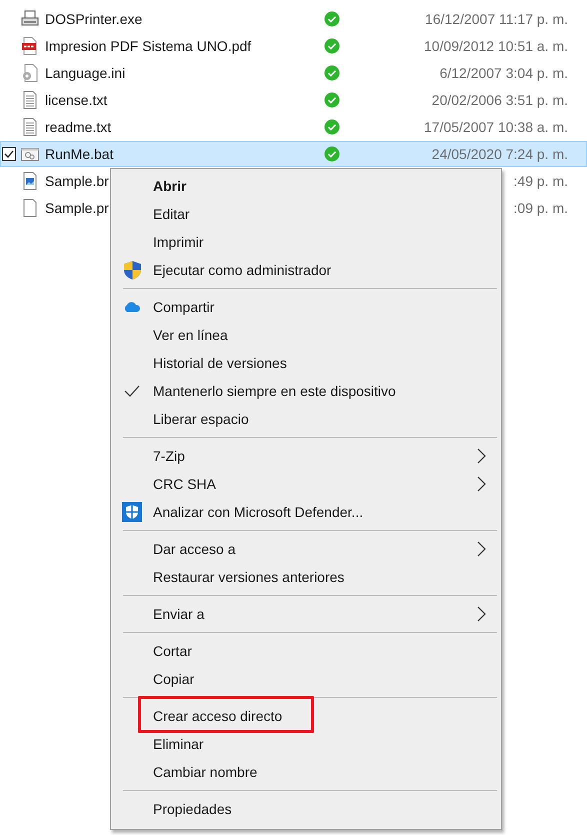 The height and width of the screenshot is (835, 587). Describe the element at coordinates (541, 181) in the screenshot. I see `file-date: :49 p. m.` at that location.